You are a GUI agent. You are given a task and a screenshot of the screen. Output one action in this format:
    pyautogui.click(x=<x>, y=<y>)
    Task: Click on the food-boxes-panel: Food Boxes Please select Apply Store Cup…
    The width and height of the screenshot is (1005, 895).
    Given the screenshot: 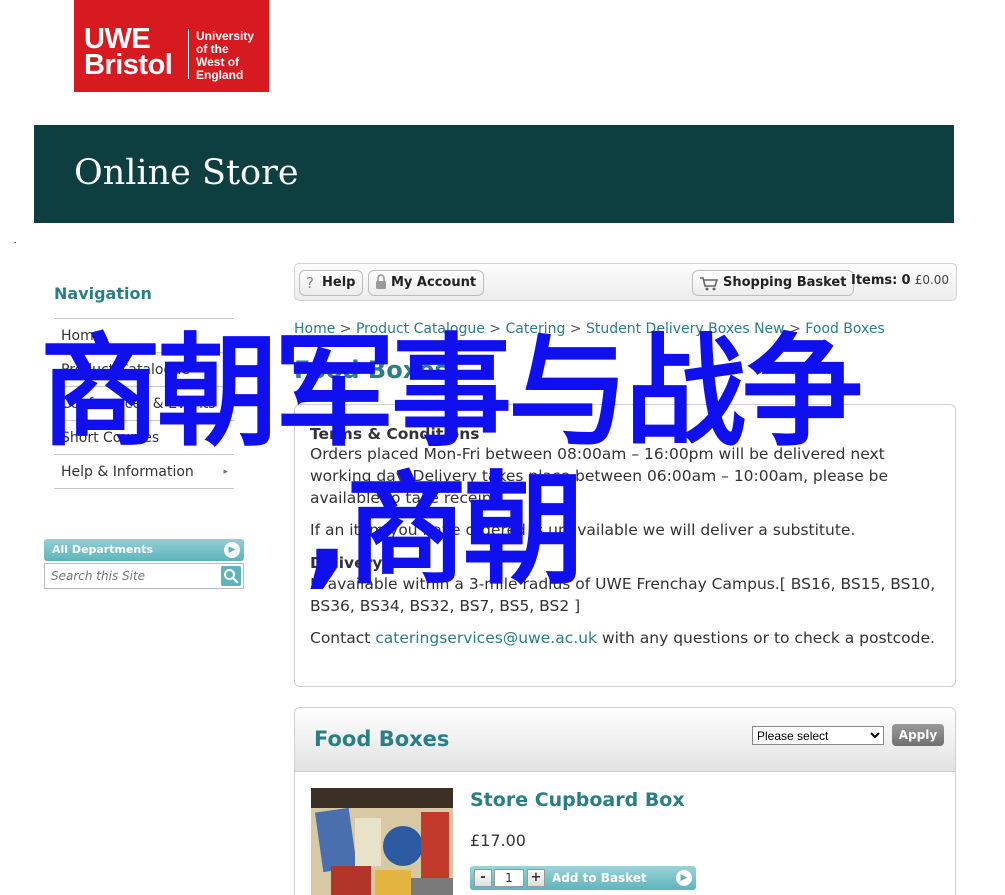 What is the action you would take?
    pyautogui.click(x=625, y=801)
    